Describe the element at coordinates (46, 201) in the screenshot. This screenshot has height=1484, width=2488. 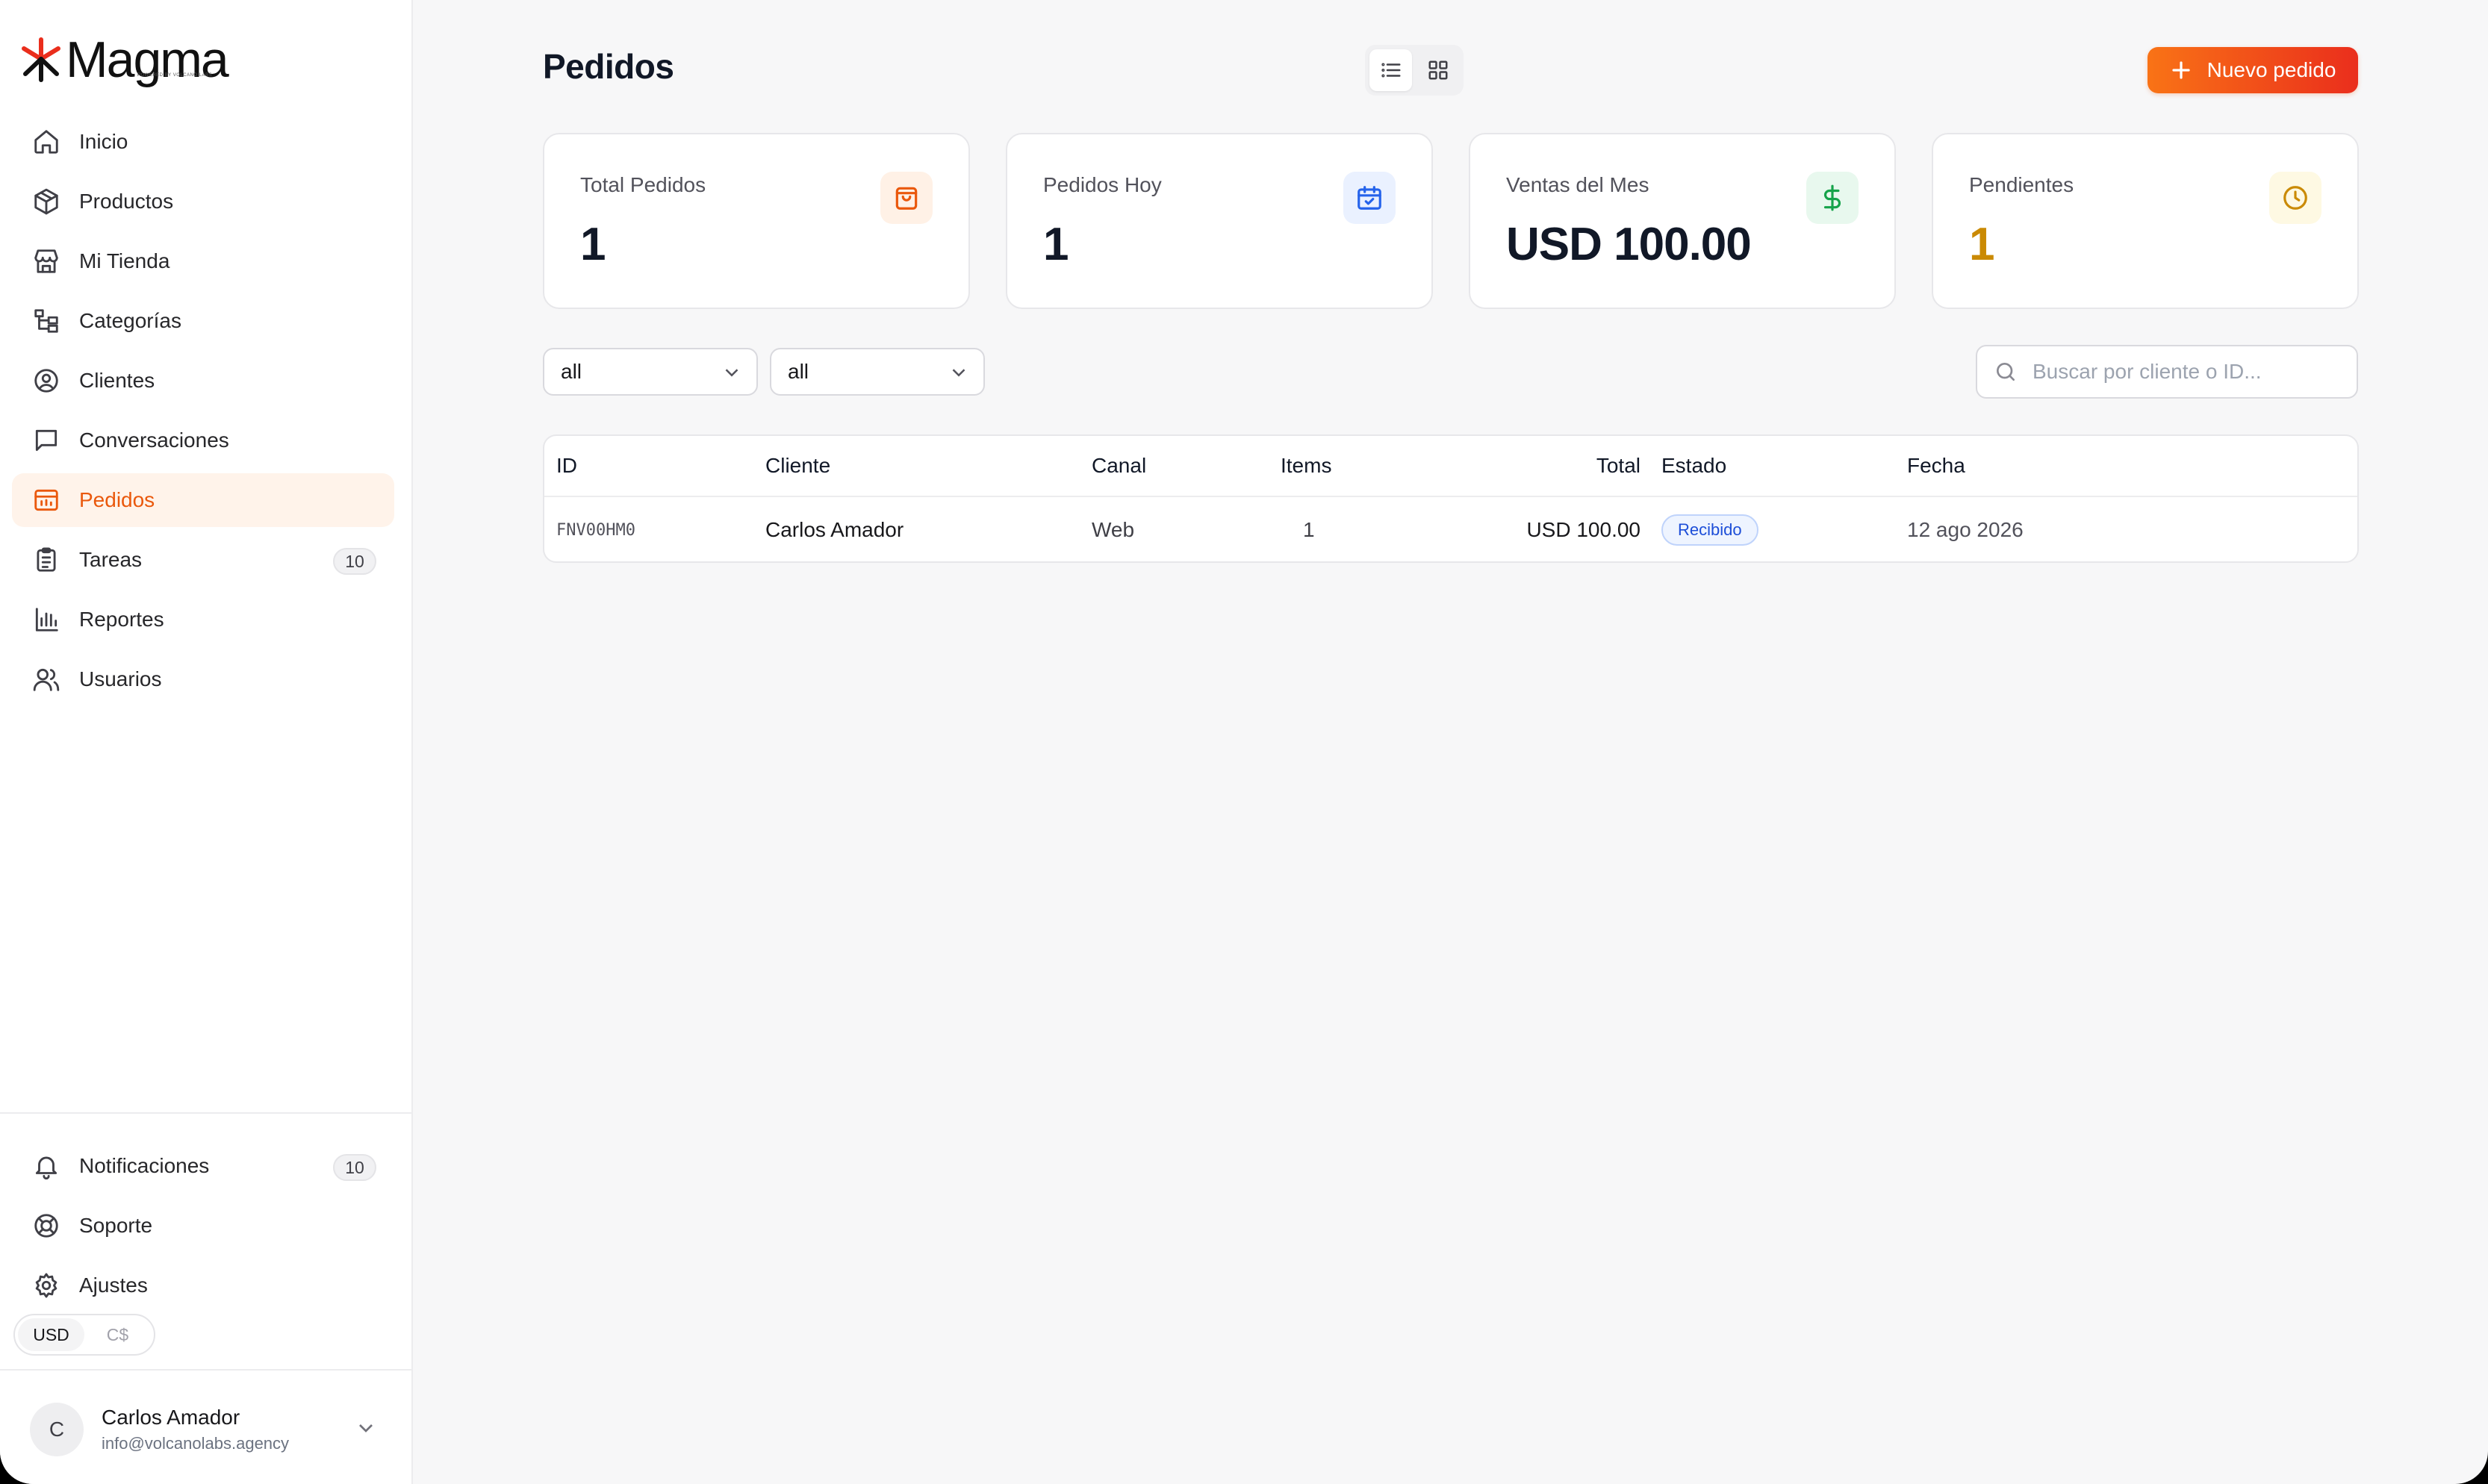
I see `box-icon` at that location.